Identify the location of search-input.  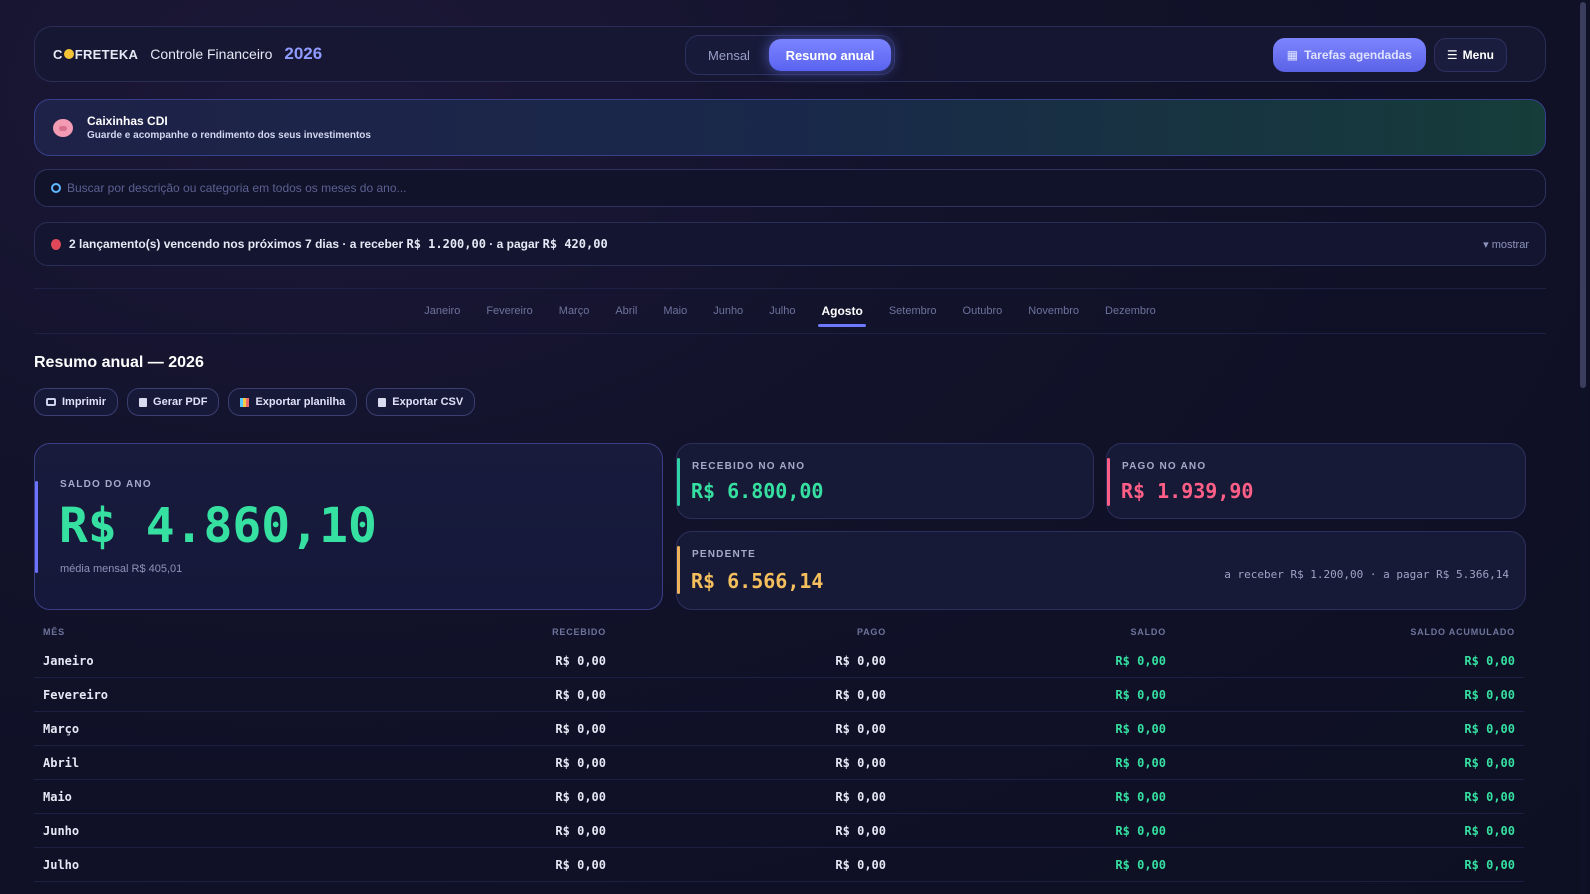
(767, 188).